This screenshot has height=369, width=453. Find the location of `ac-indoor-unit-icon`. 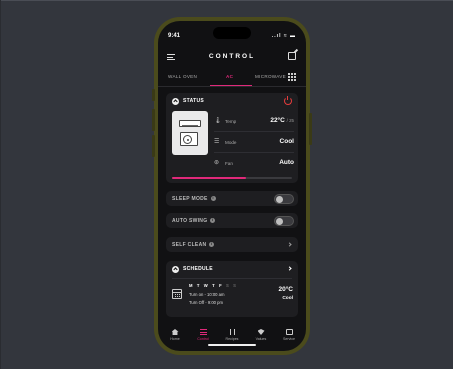

ac-indoor-unit-icon is located at coordinates (190, 123).